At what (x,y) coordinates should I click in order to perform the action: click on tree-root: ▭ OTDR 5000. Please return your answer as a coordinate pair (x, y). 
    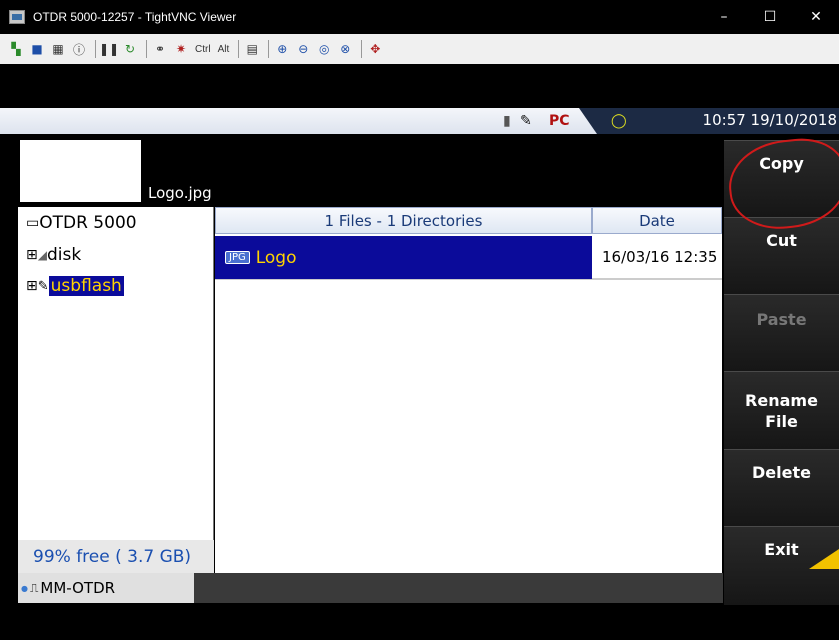
    Looking at the image, I should click on (81, 223).